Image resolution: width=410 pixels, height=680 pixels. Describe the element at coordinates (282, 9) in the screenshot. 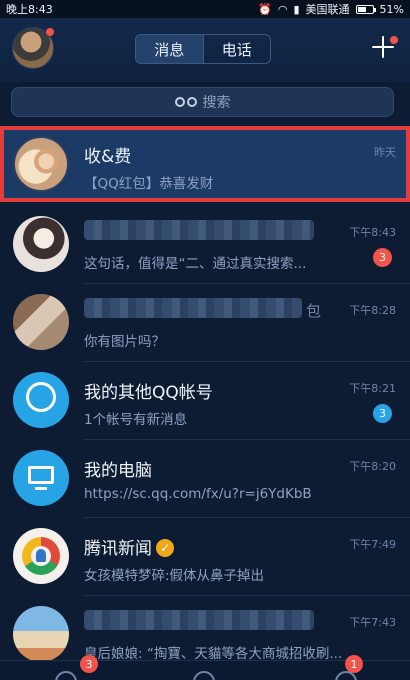

I see `wifi-icon: ◠` at that location.